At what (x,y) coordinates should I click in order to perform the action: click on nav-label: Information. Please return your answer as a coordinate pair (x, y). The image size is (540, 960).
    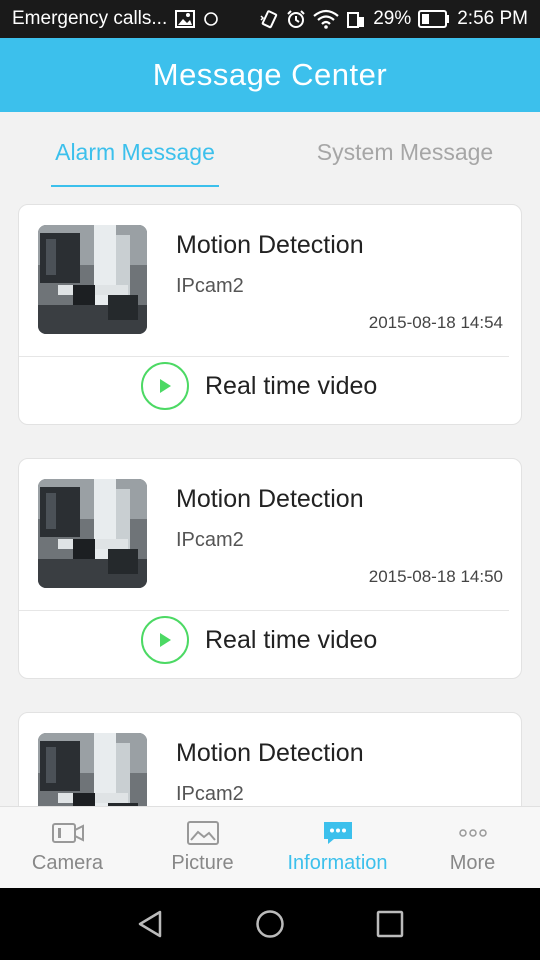
    Looking at the image, I should click on (337, 863).